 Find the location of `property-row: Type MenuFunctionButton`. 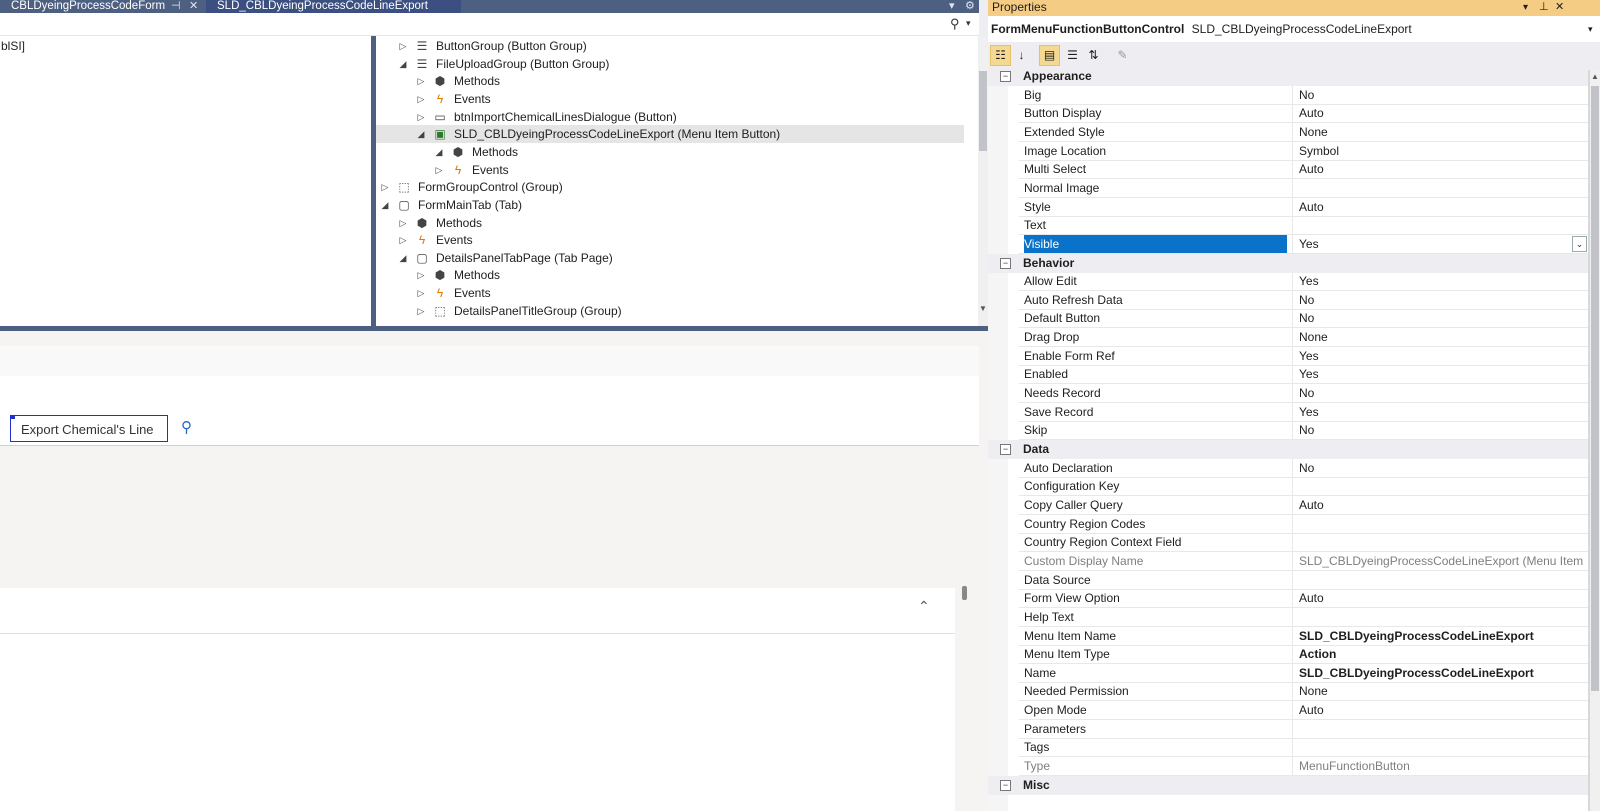

property-row: Type MenuFunctionButton is located at coordinates (1303, 767).